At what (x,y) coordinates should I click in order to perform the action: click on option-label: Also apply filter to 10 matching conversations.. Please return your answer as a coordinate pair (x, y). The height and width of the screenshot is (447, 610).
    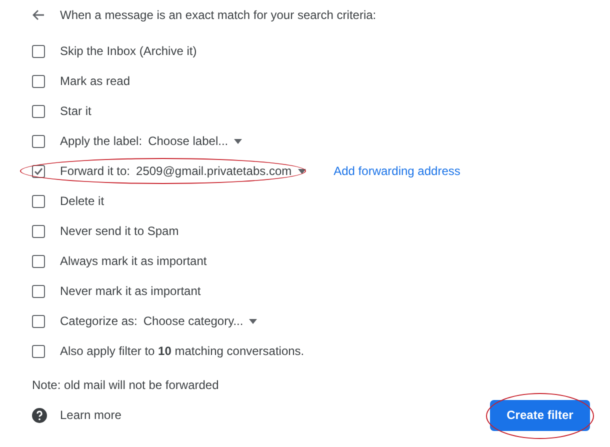
    Looking at the image, I should click on (182, 351).